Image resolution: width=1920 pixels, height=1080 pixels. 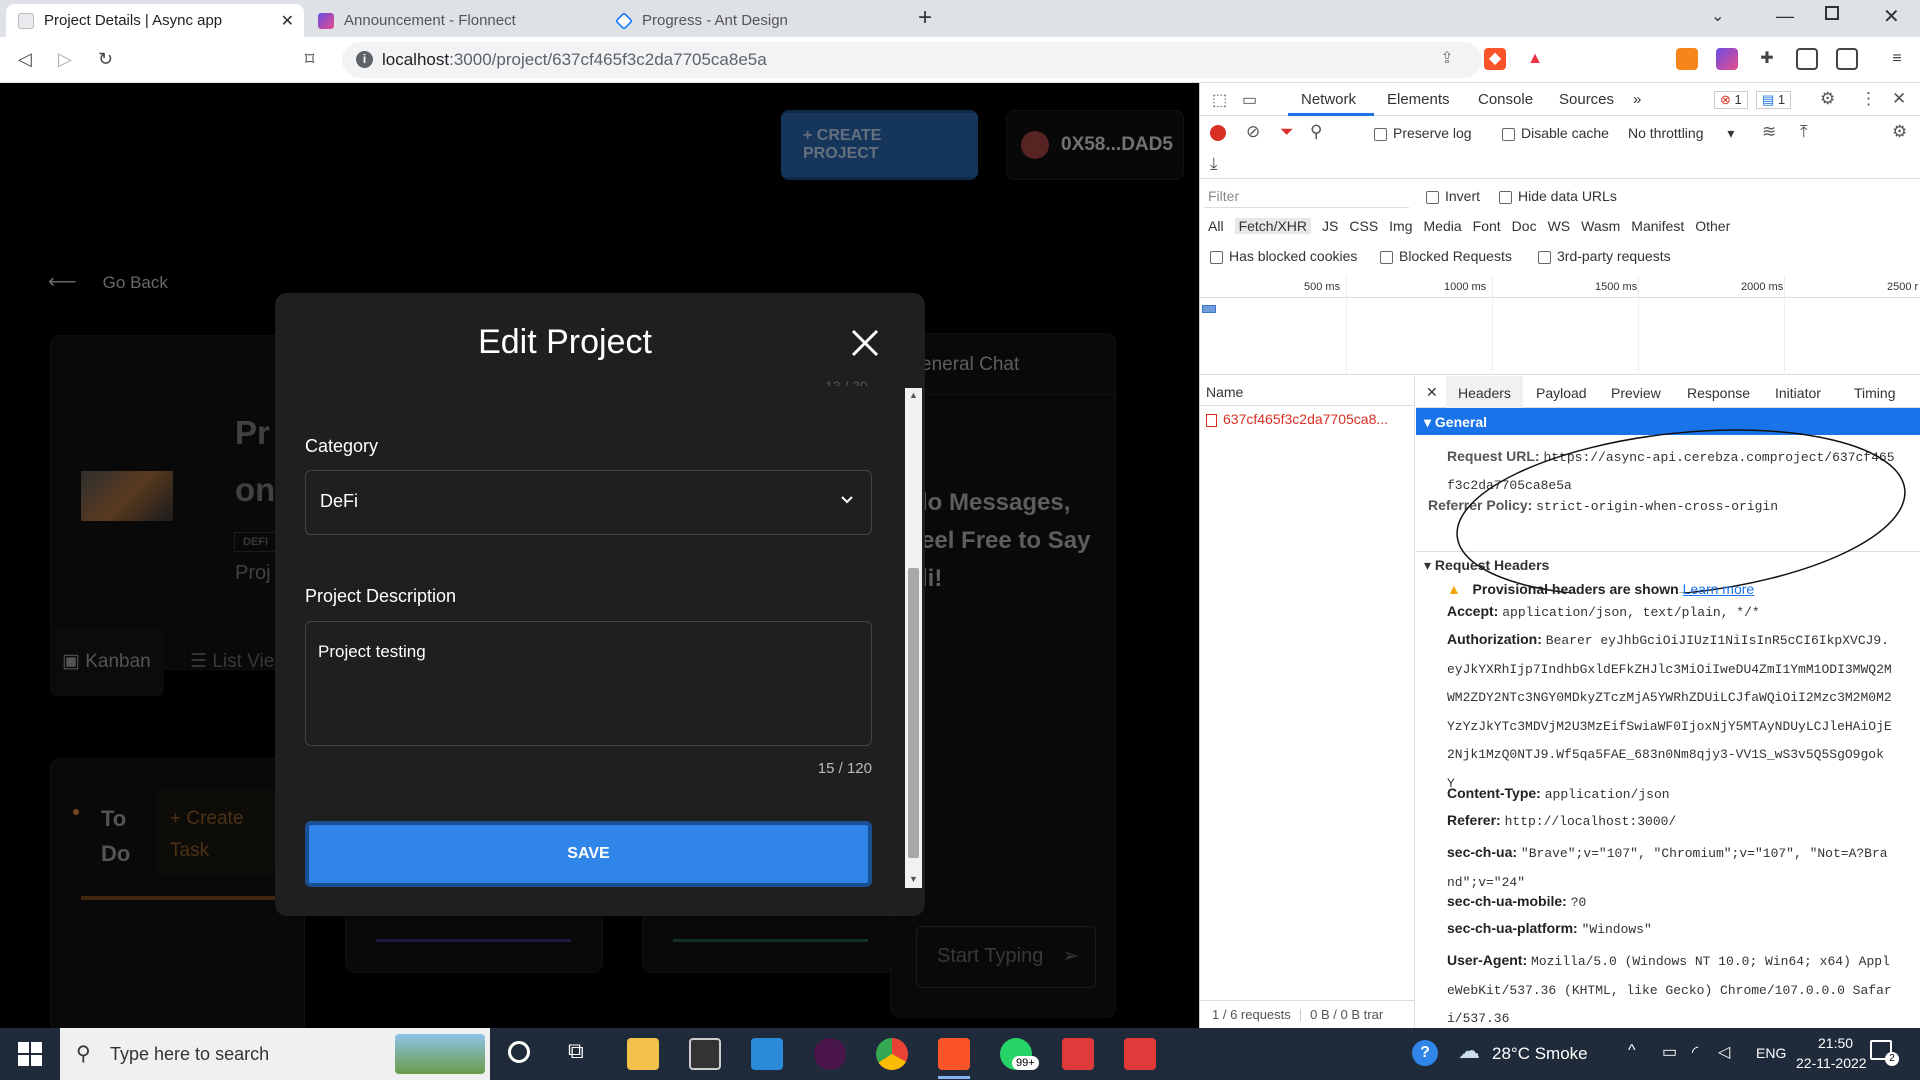 I want to click on help-icon: ?, so click(x=1425, y=1053).